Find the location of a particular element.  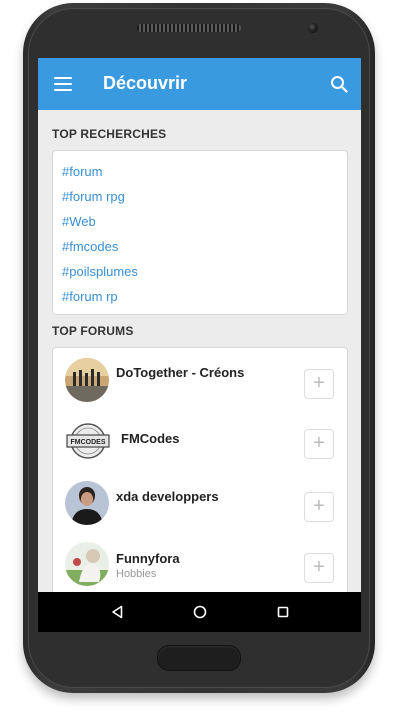

forum-row: Funnyfora Hobbies + is located at coordinates (200, 564).